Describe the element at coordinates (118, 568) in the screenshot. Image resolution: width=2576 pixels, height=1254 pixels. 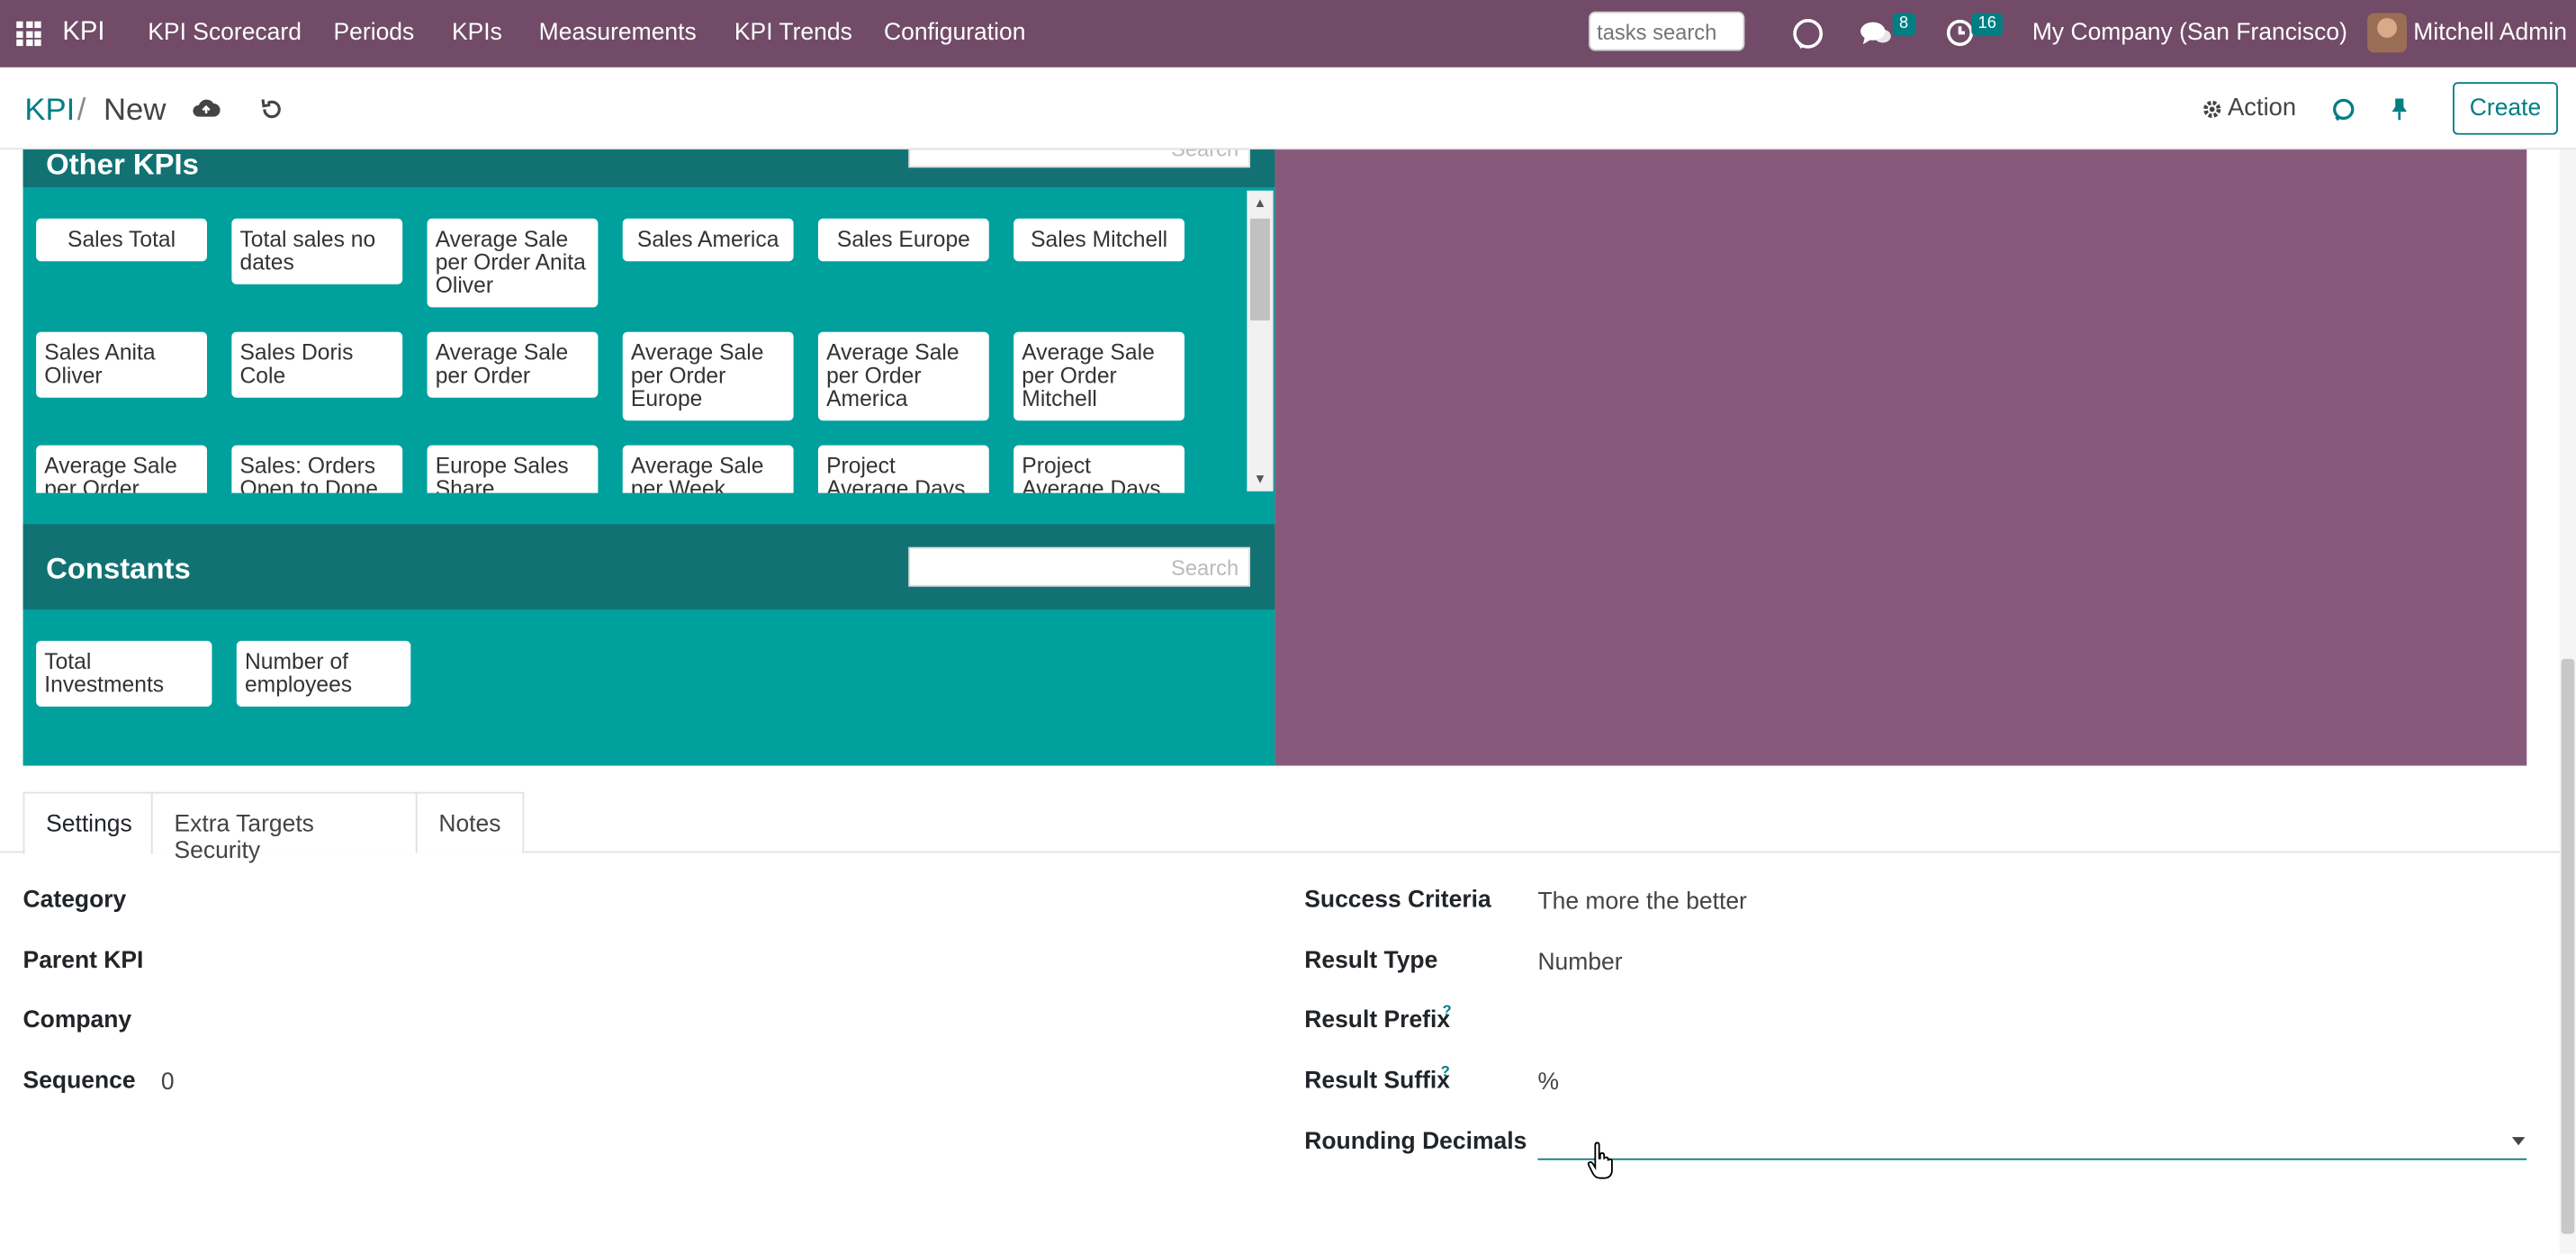
I see `constants-title: Constants` at that location.